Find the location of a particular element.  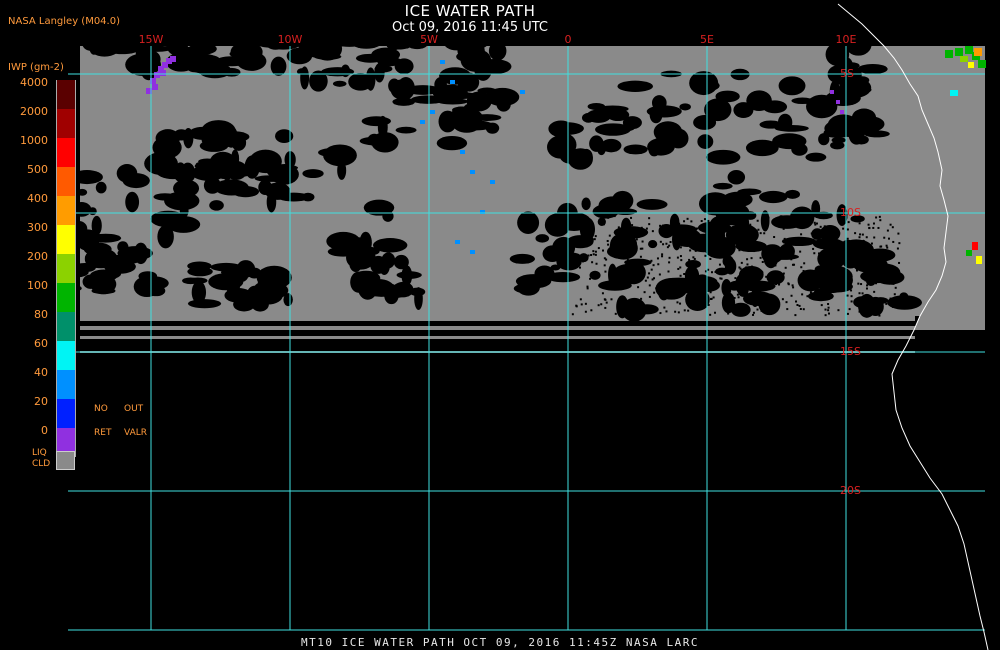

legend-swatch is located at coordinates (66, 268).